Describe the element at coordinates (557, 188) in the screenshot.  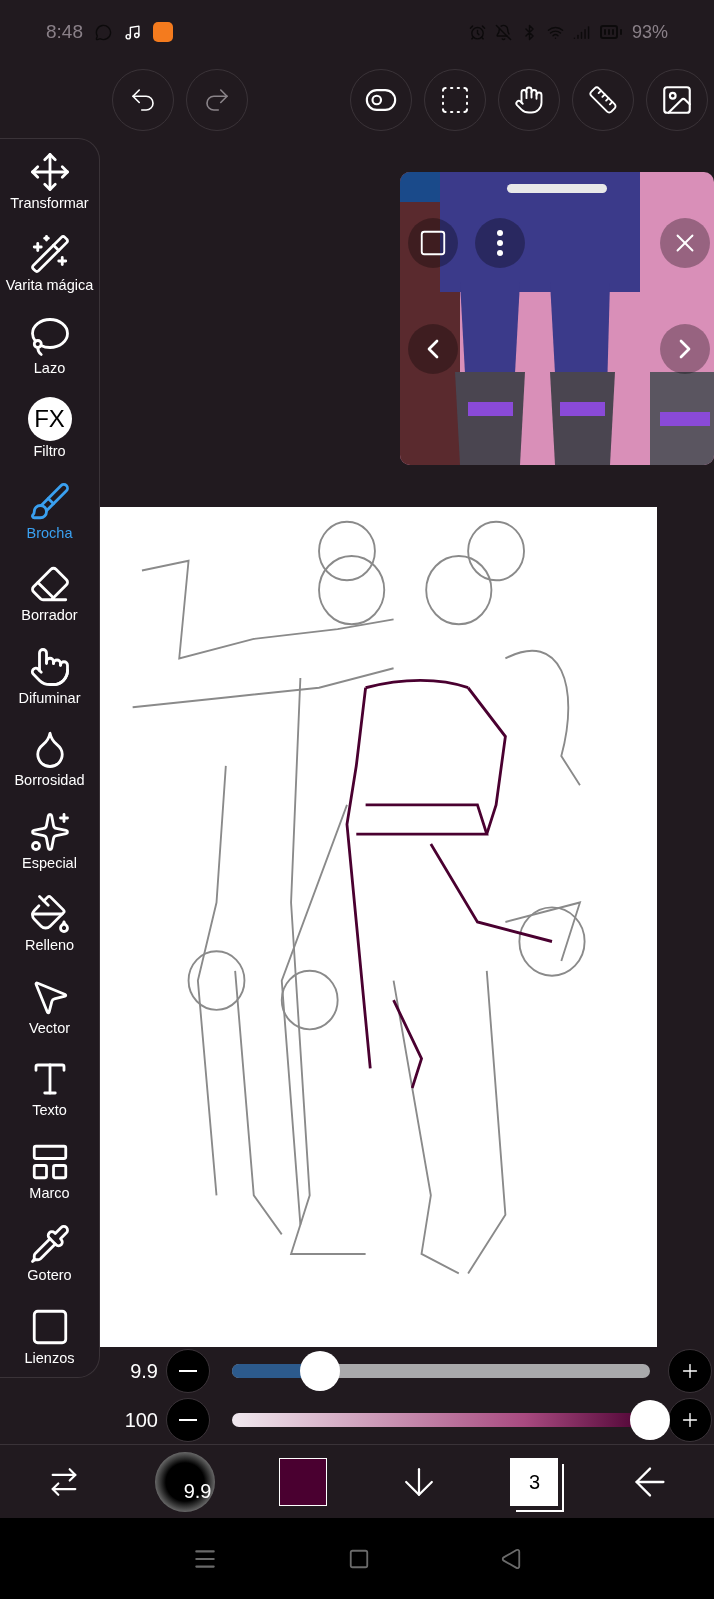
I see `drag-handle` at that location.